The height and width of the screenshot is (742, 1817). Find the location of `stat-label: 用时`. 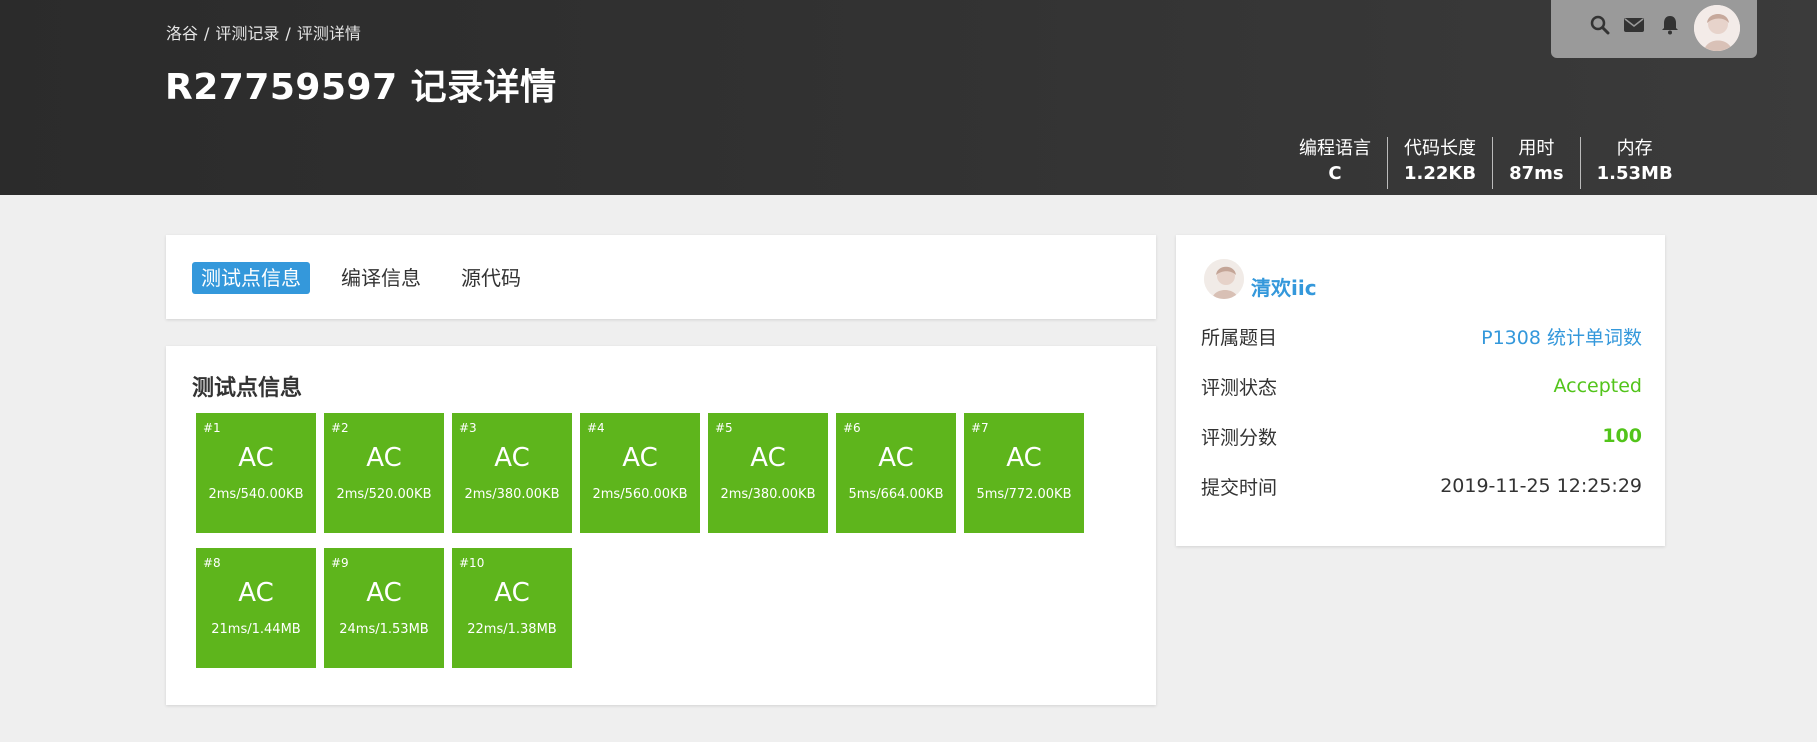

stat-label: 用时 is located at coordinates (1536, 148).